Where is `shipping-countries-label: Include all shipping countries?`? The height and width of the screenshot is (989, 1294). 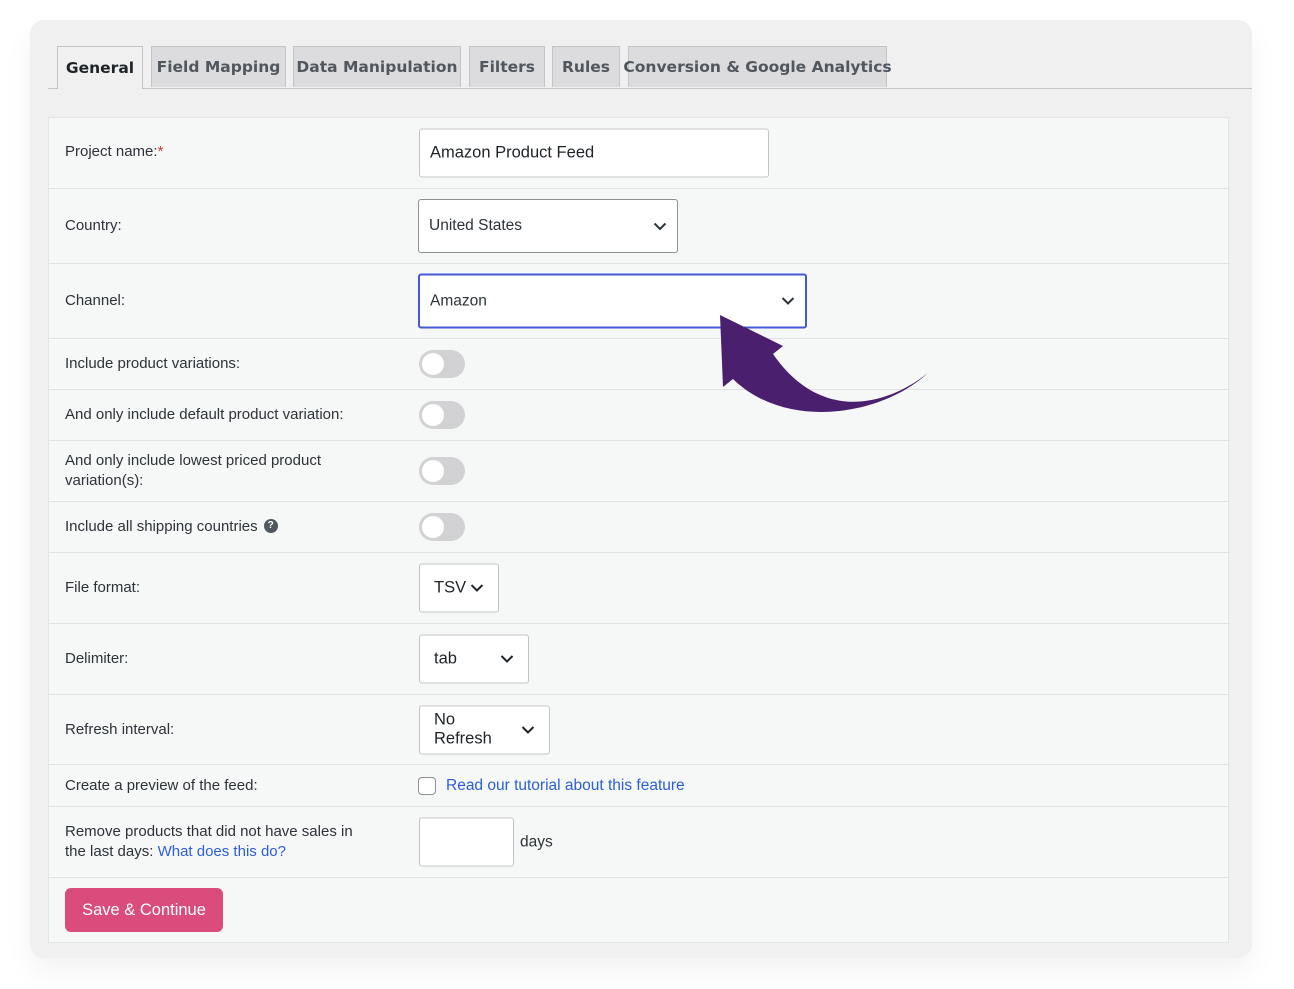
shipping-countries-label: Include all shipping countries? is located at coordinates (171, 527).